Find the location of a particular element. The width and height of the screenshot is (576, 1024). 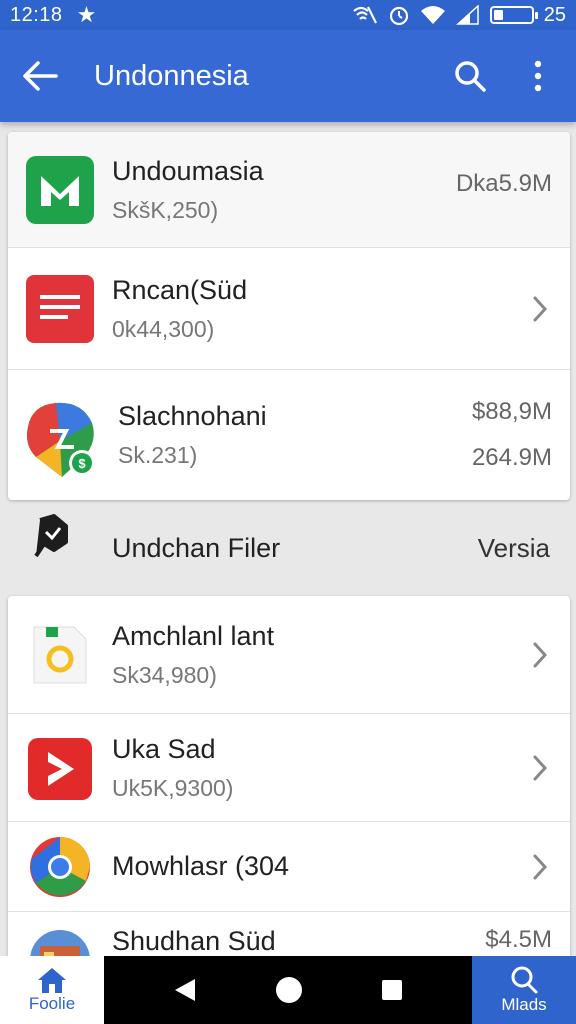

more-vert-icon is located at coordinates (538, 76).